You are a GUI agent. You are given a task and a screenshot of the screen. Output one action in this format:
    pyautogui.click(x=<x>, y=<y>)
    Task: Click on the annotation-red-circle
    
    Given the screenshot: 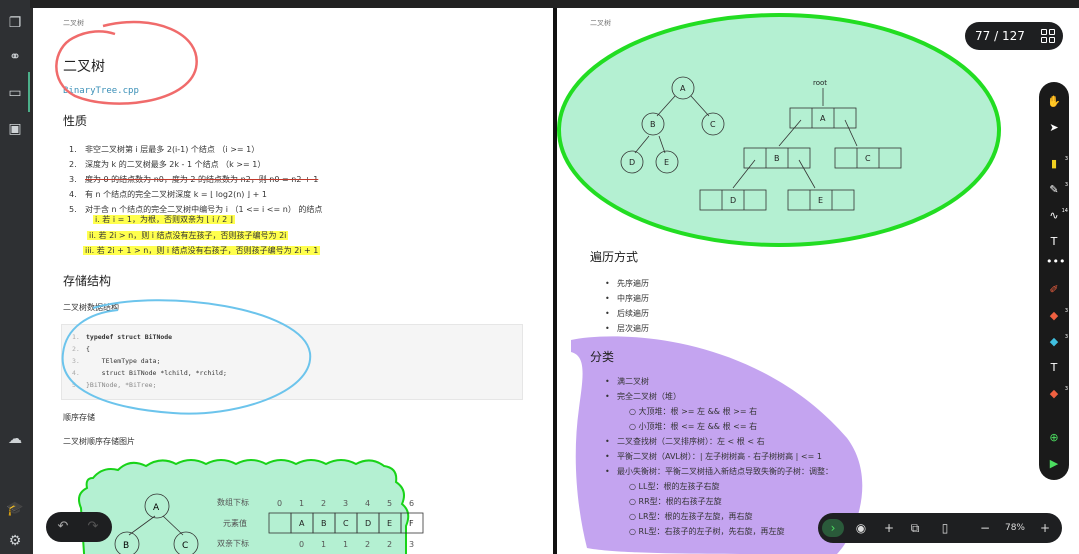 What is the action you would take?
    pyautogui.click(x=126, y=62)
    